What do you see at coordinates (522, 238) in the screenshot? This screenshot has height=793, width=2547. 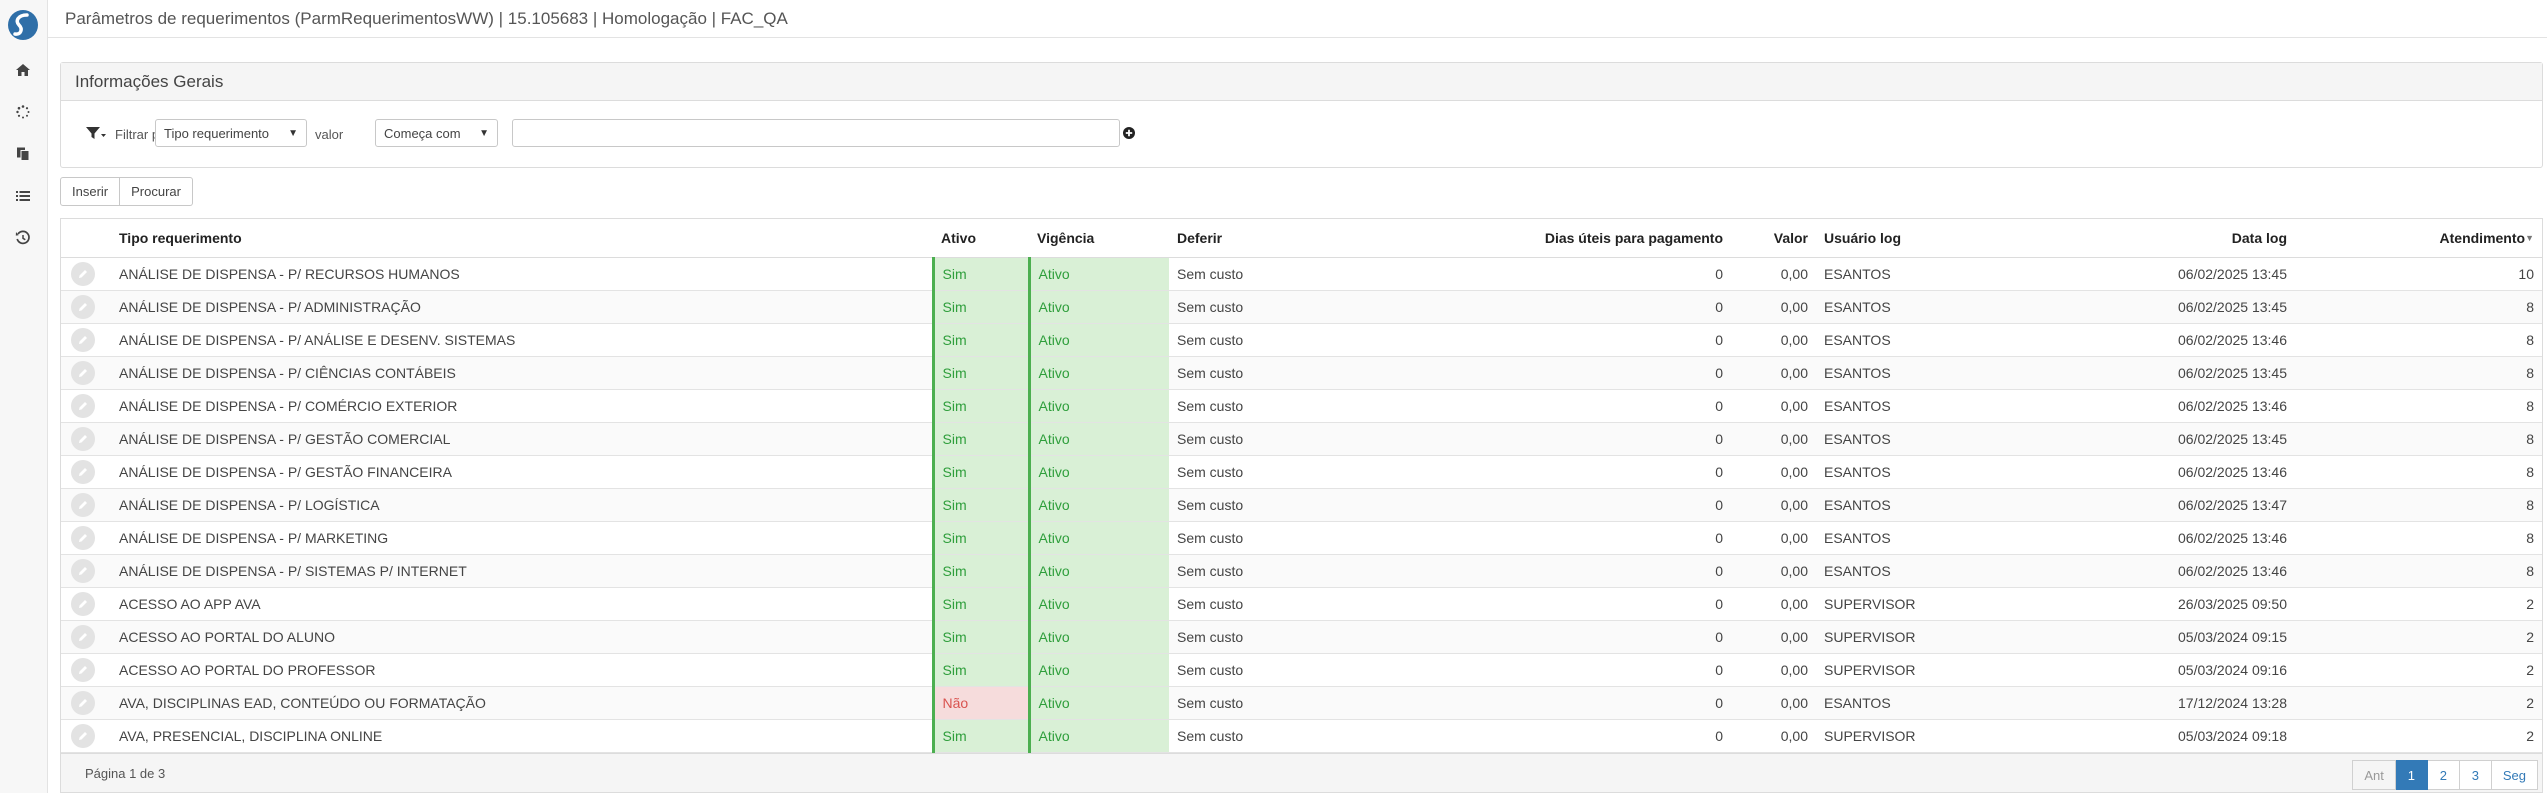 I see `column-header-tipo: Tipo requerimento` at bounding box center [522, 238].